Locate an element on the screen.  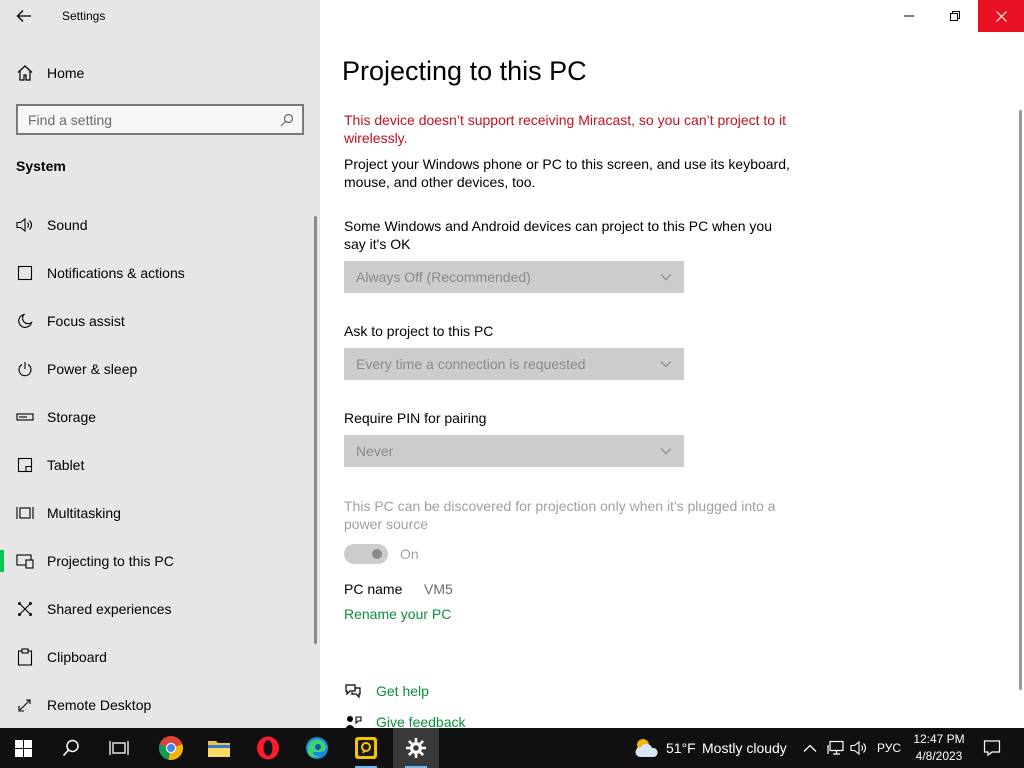
taskbar-opera is located at coordinates (268, 748).